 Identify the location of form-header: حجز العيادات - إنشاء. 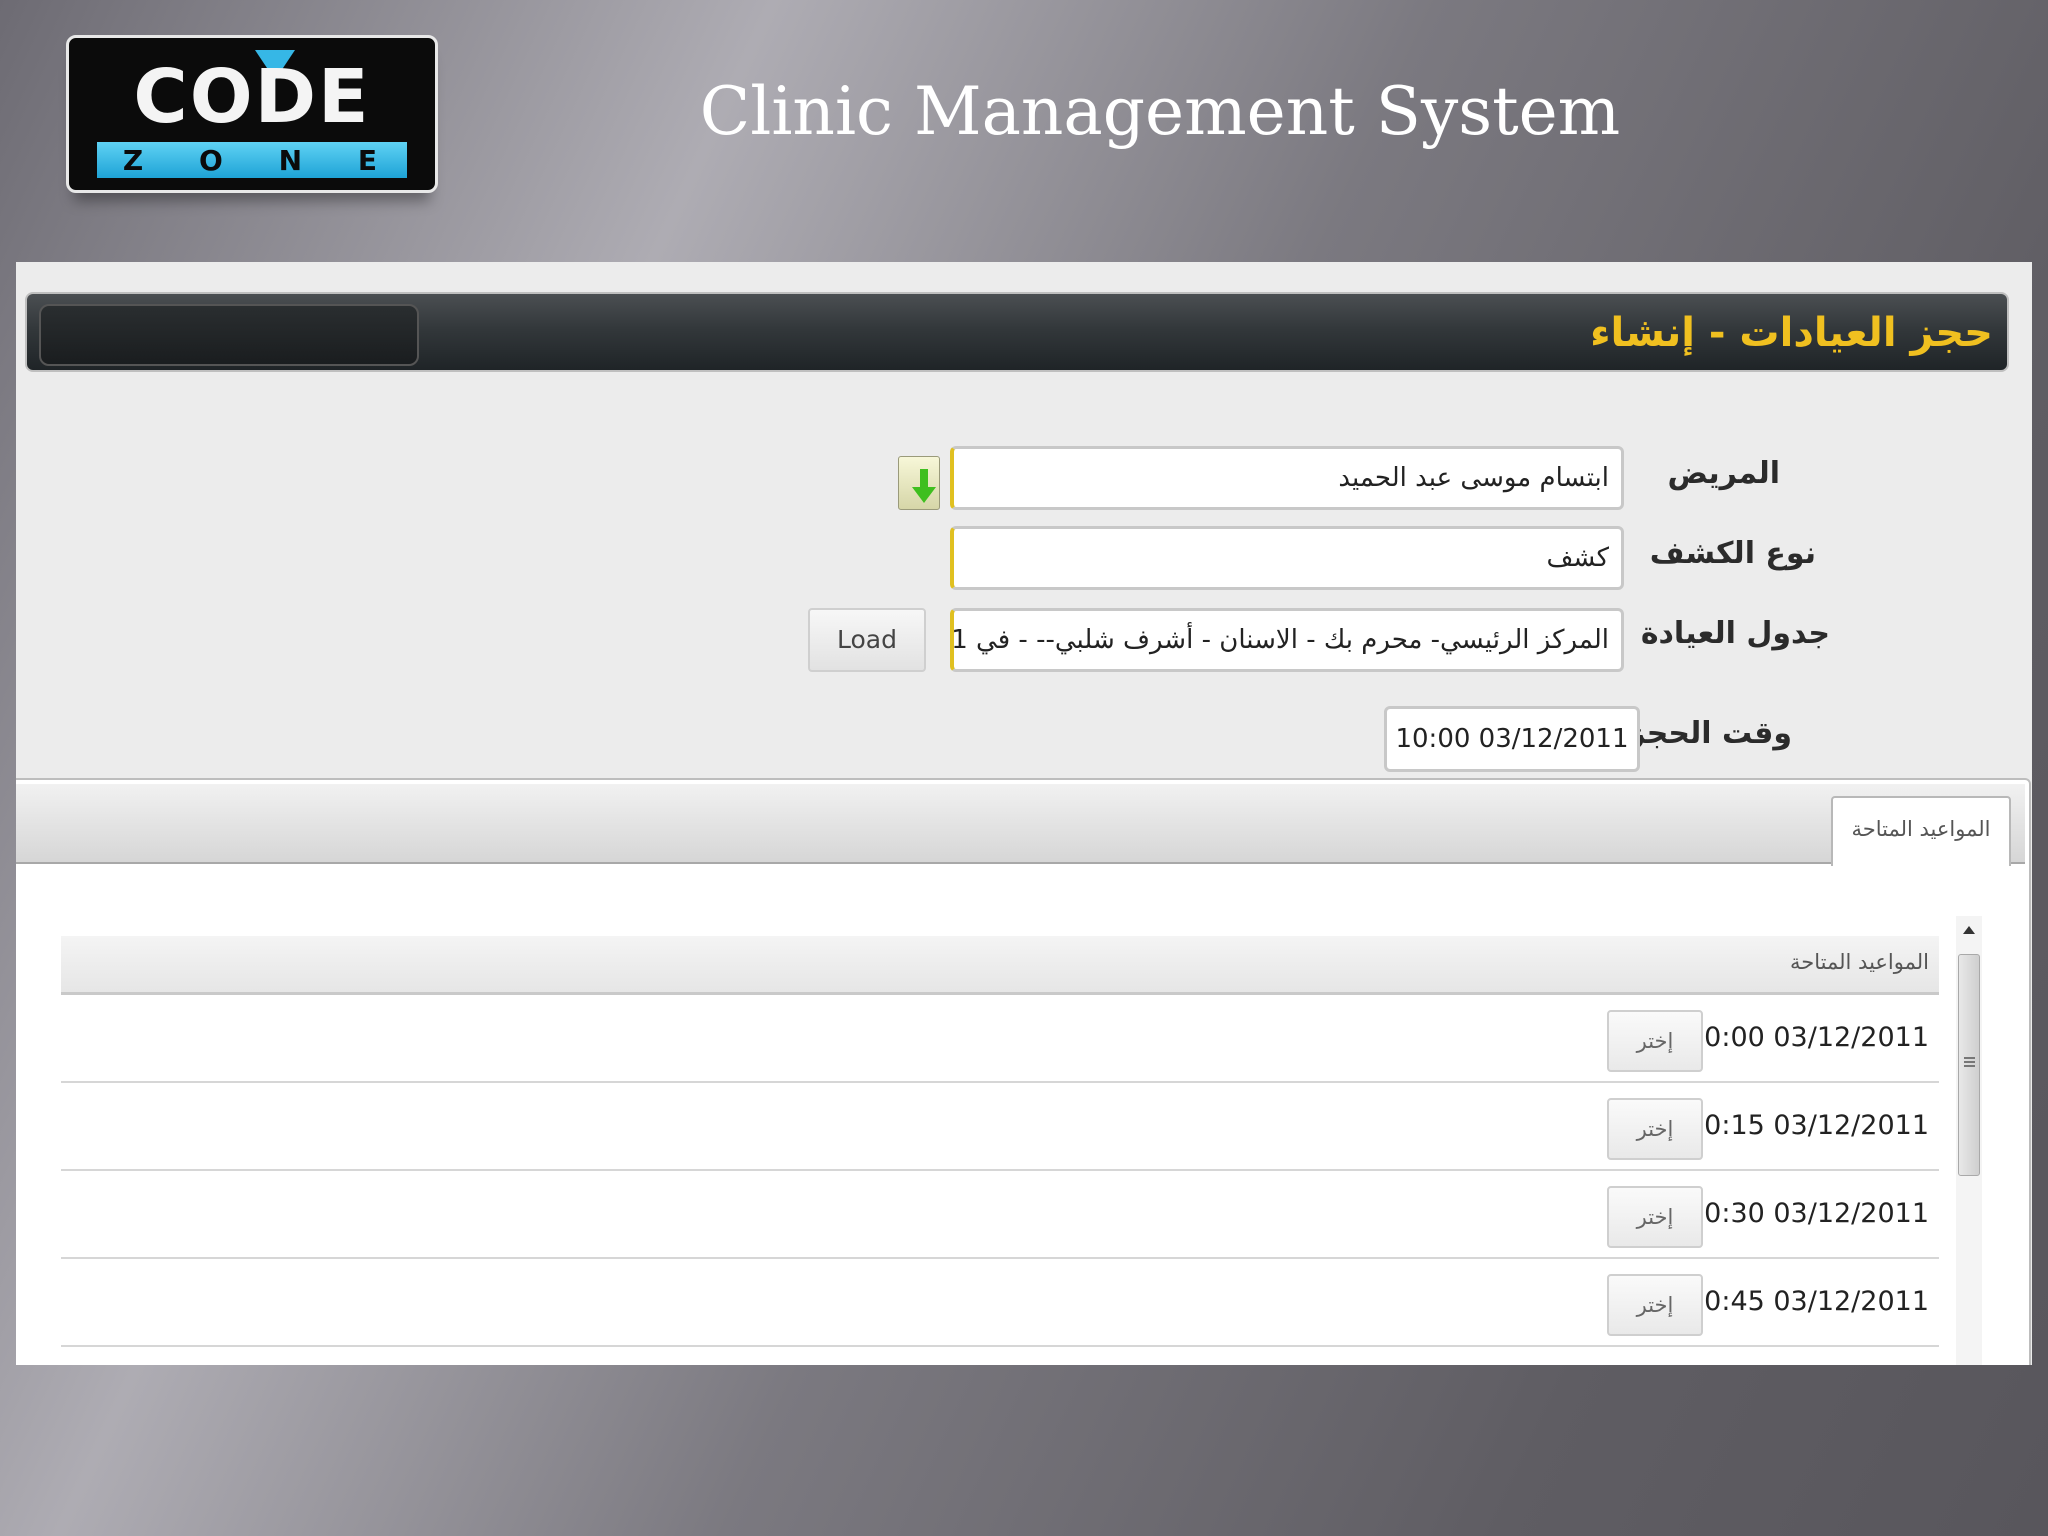
(1017, 332).